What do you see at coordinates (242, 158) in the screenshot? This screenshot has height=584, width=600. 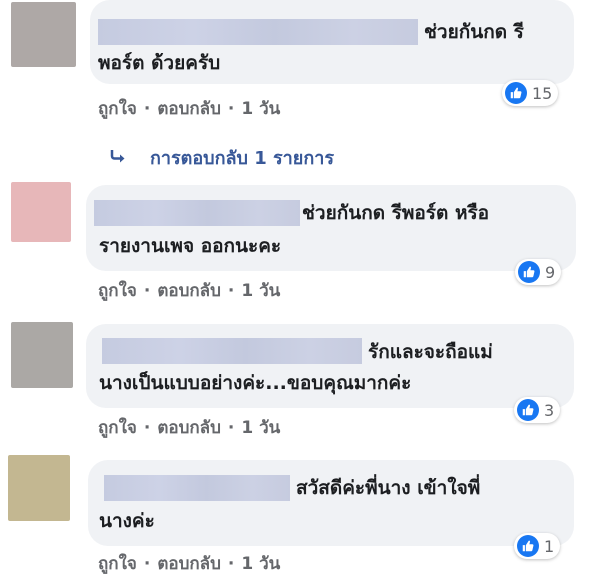 I see `view-replies-label: การตอบกลับ 1 รายการ` at bounding box center [242, 158].